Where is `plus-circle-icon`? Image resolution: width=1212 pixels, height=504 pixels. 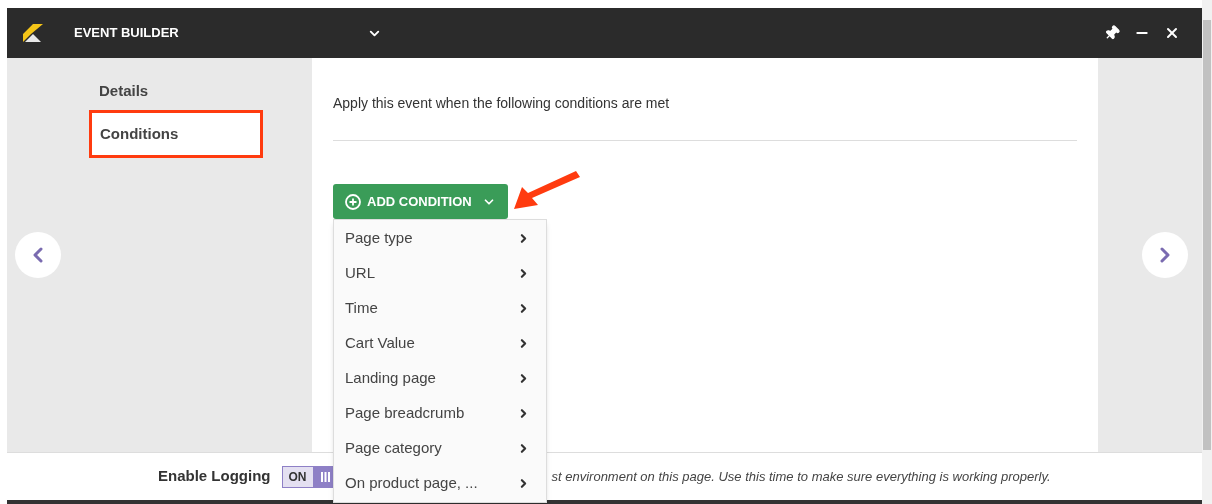
plus-circle-icon is located at coordinates (353, 201).